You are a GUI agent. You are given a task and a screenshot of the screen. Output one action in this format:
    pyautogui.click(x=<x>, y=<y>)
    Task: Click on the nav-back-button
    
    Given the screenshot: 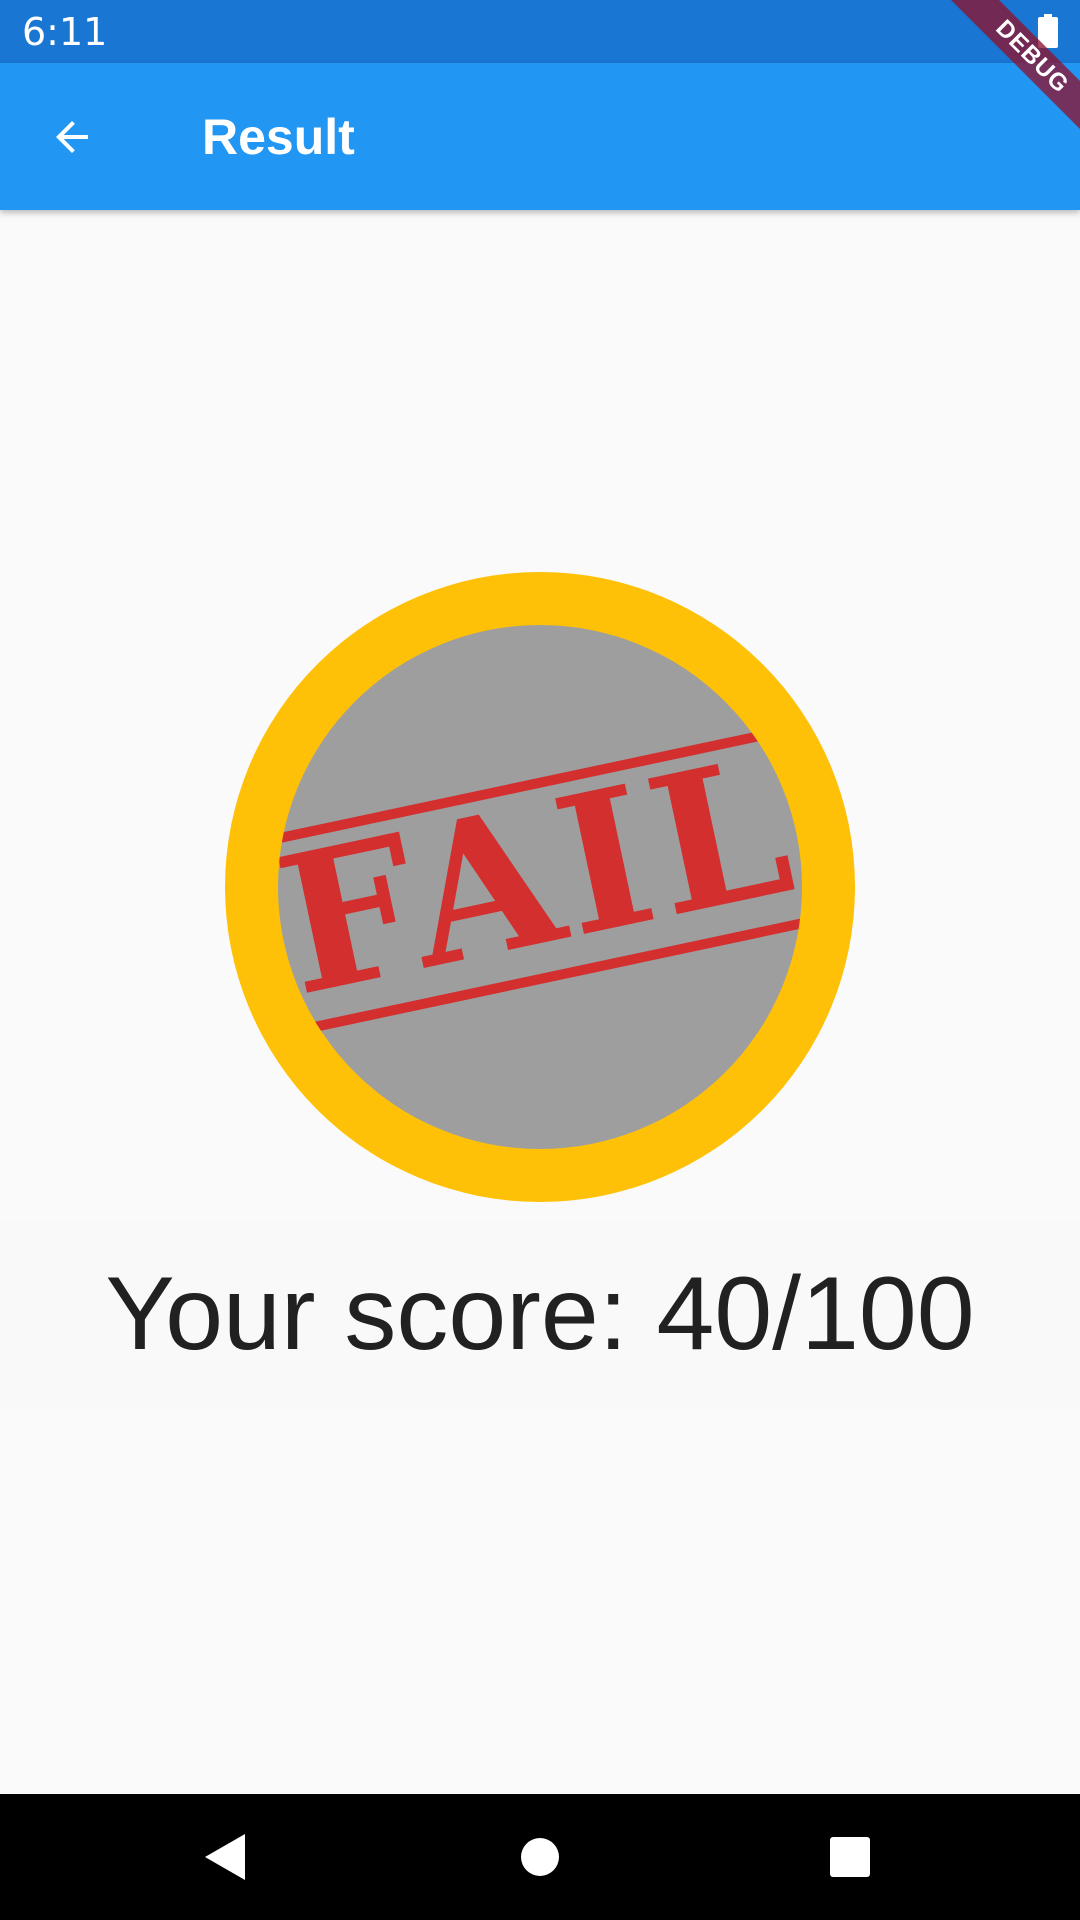 What is the action you would take?
    pyautogui.click(x=225, y=1857)
    